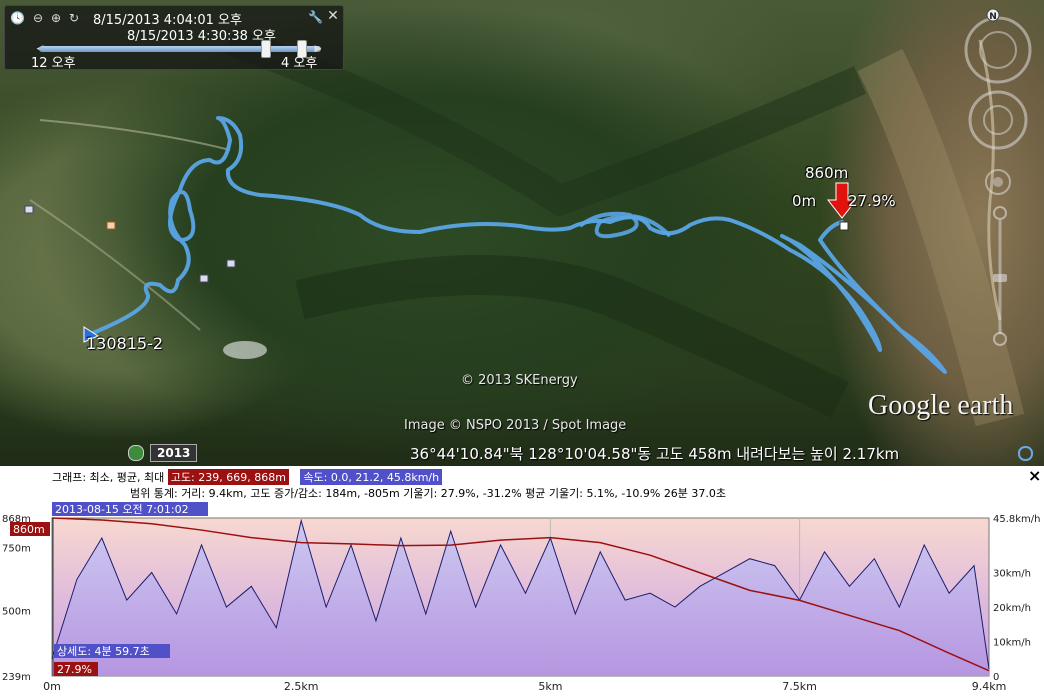 The width and height of the screenshot is (1044, 696). Describe the element at coordinates (1012, 643) in the screenshot. I see `speed-tick-label: 10km/h` at that location.